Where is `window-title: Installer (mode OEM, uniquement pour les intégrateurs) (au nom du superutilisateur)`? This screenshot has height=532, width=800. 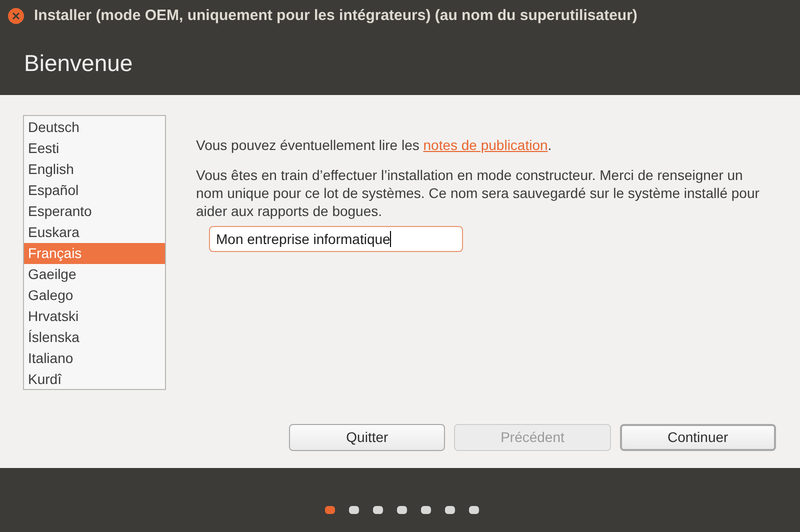
window-title: Installer (mode OEM, uniquement pour les intégrateurs) (au nom du superutilisateur) is located at coordinates (336, 16).